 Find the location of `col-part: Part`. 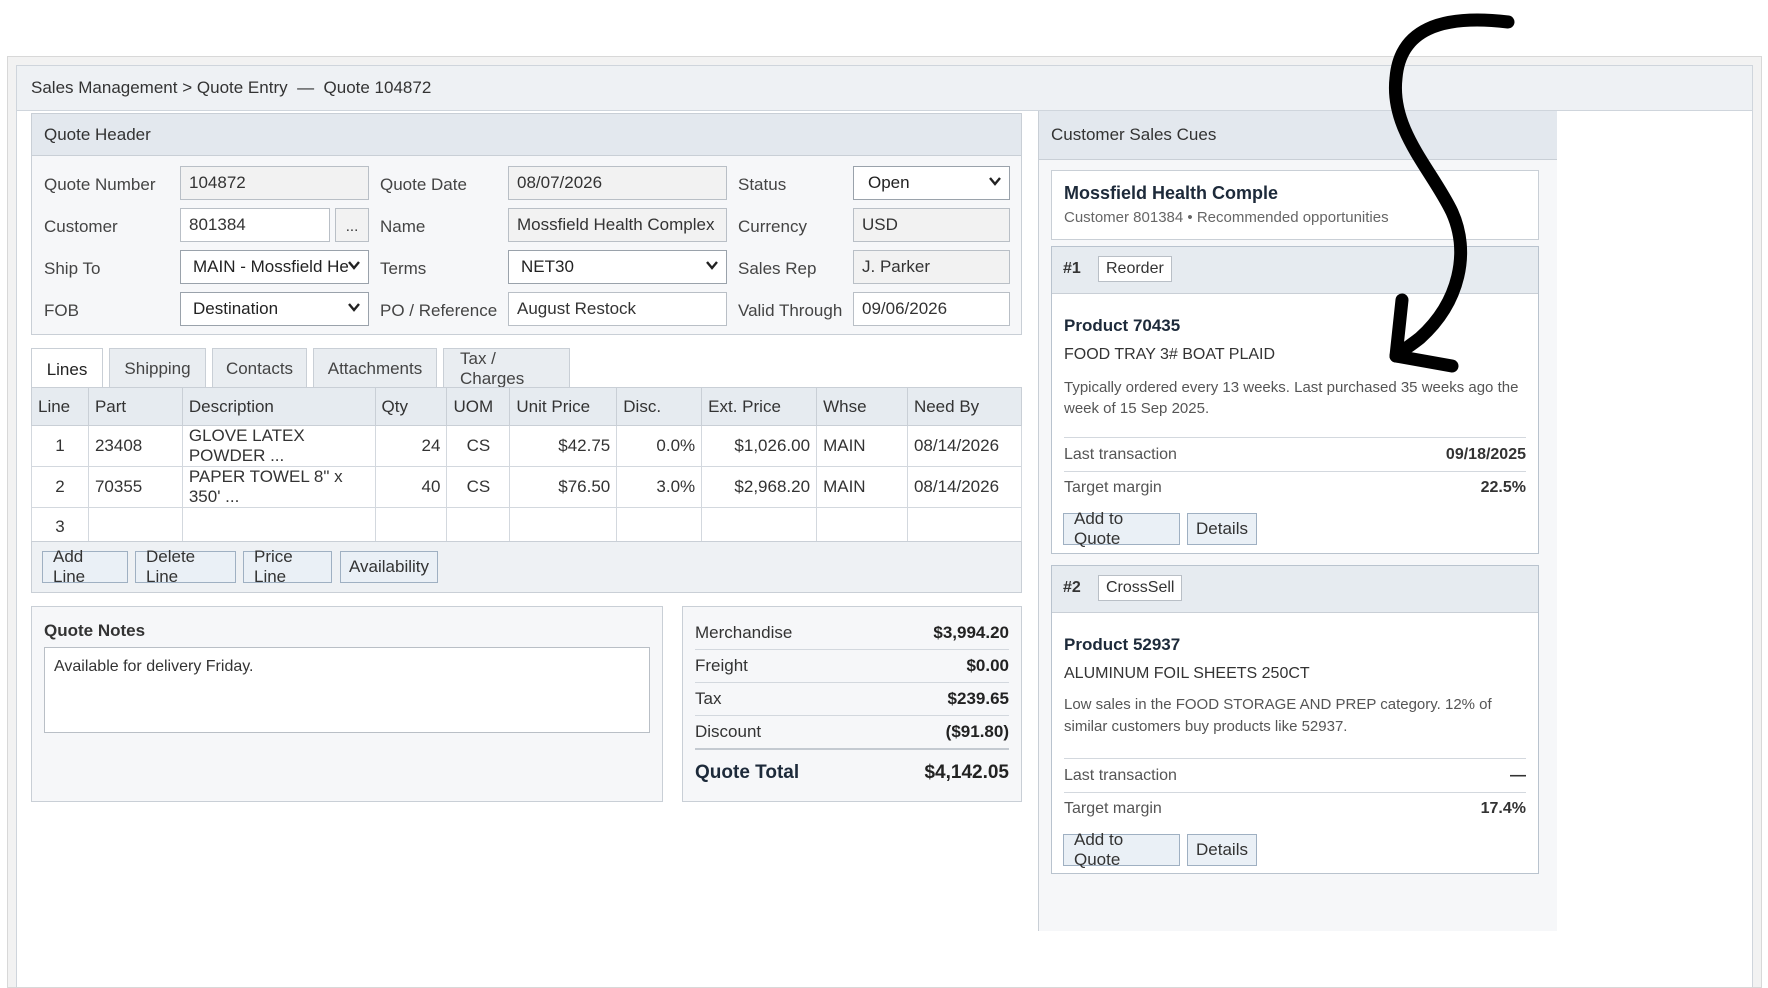

col-part: Part is located at coordinates (135, 406).